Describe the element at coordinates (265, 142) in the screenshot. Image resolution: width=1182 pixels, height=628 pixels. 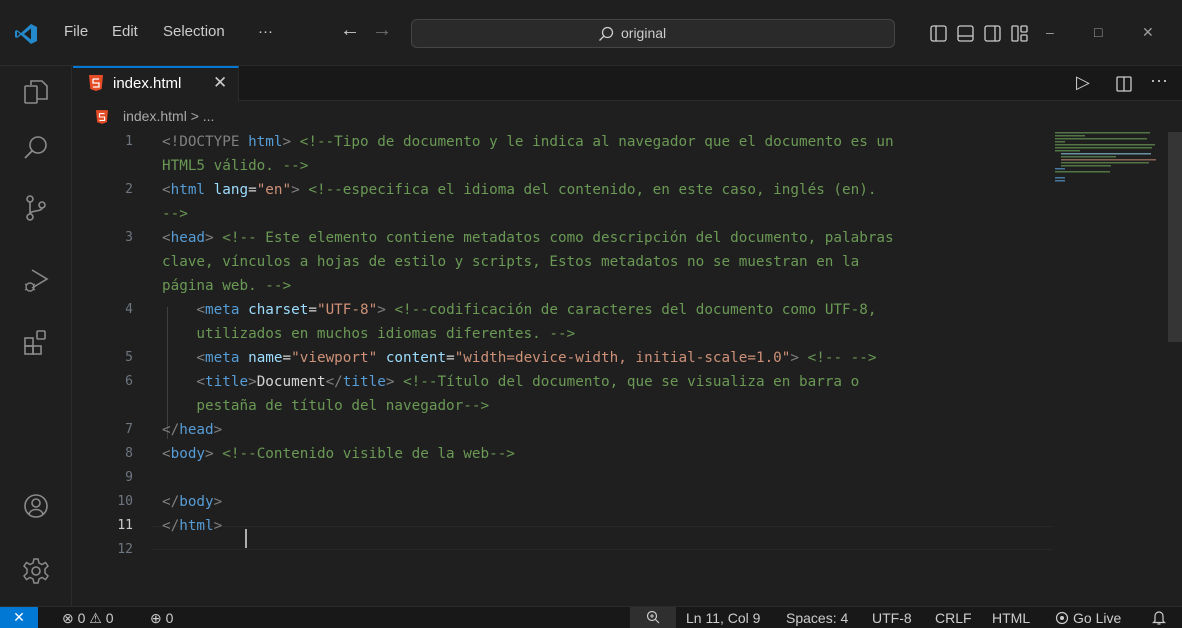
I see `code-token: html` at that location.